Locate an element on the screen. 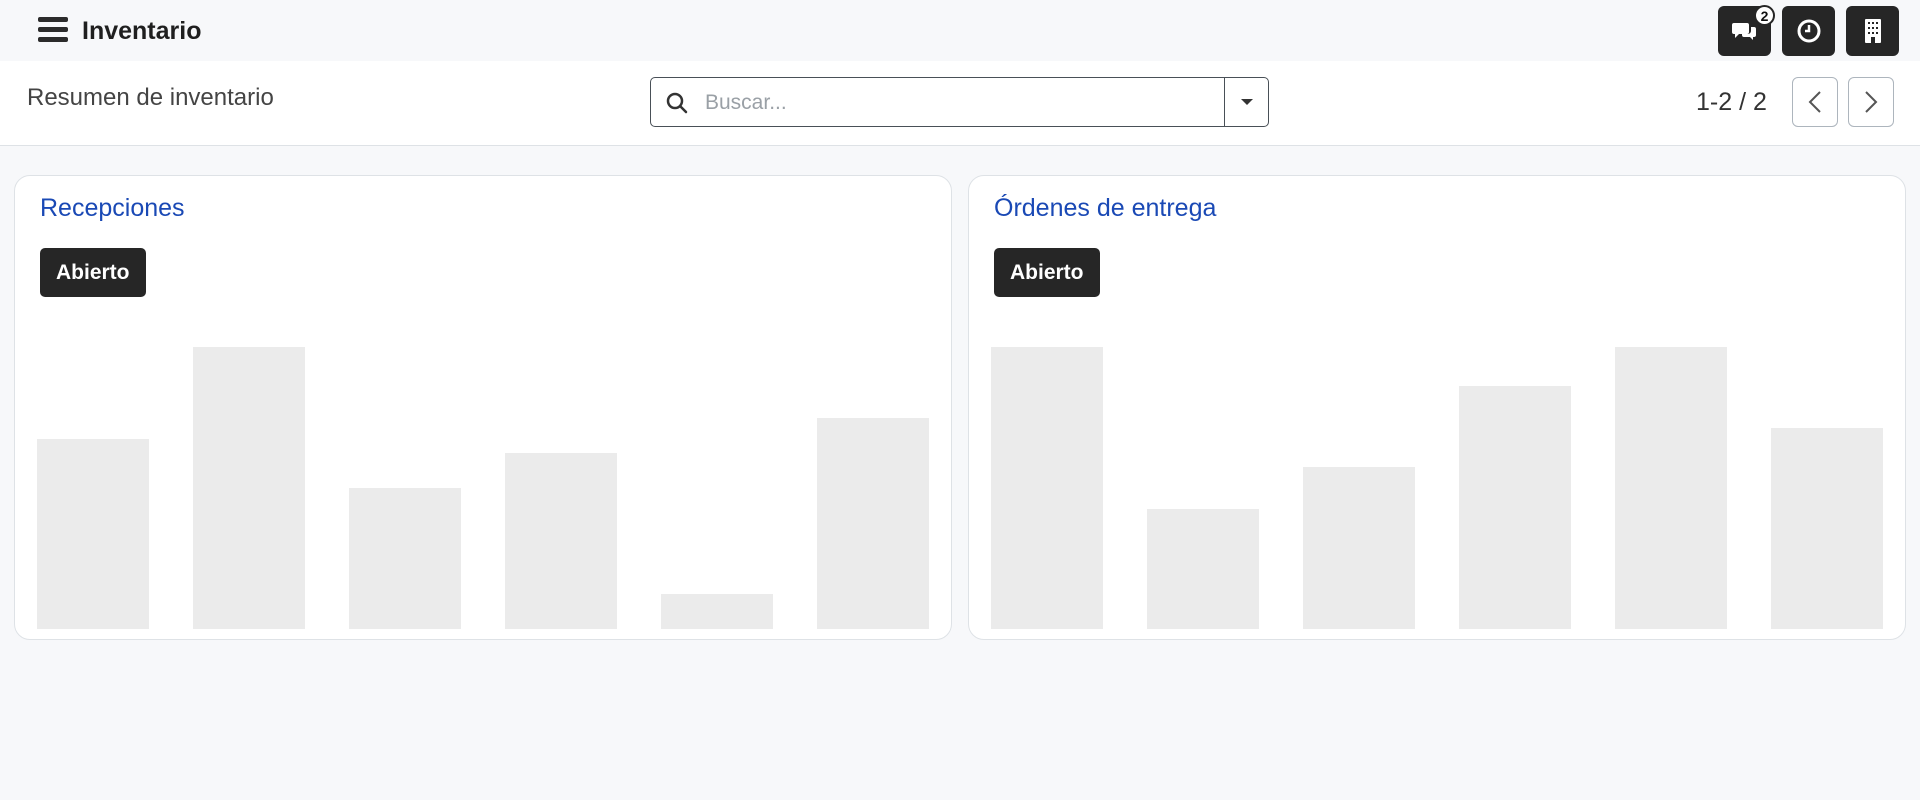 This screenshot has width=1920, height=800. breadcrumb: Resumen de inventario is located at coordinates (150, 97).